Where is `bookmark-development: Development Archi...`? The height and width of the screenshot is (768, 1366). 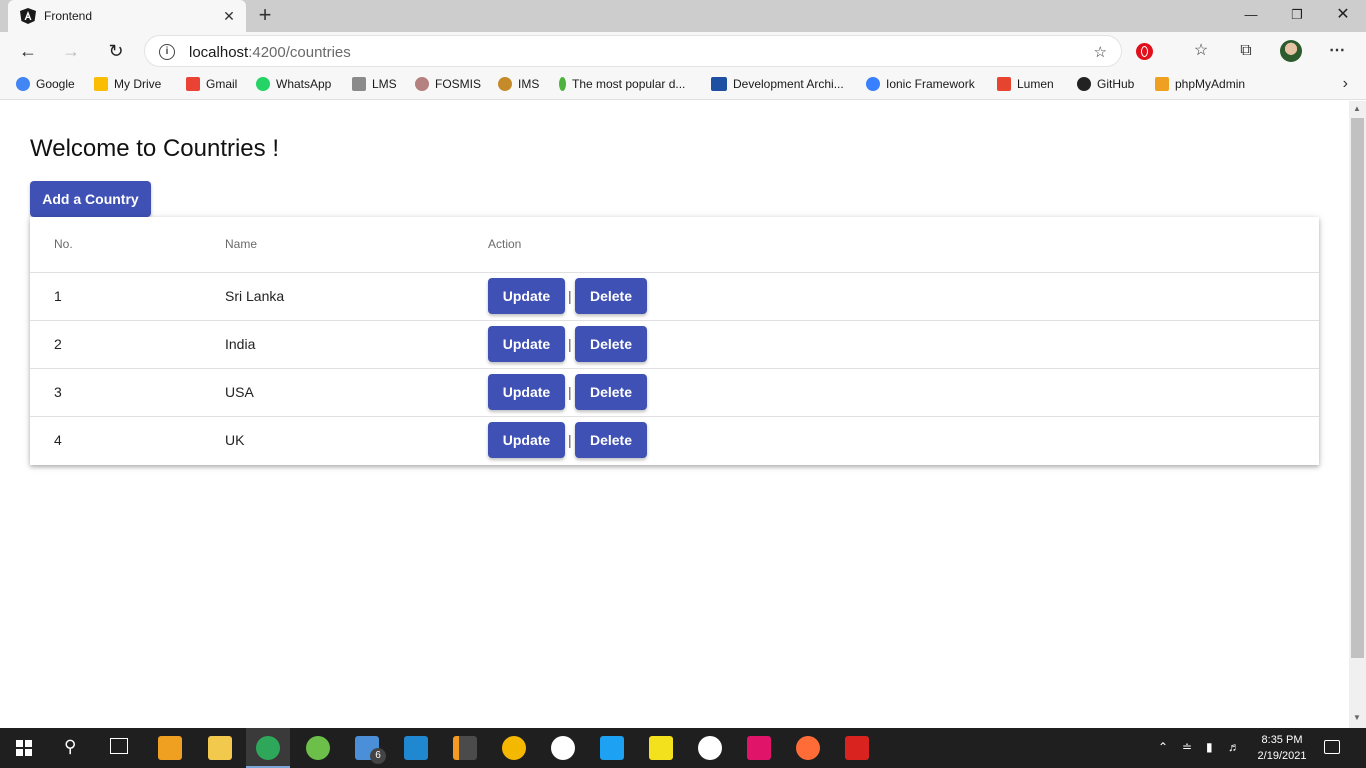 bookmark-development: Development Archi... is located at coordinates (777, 85).